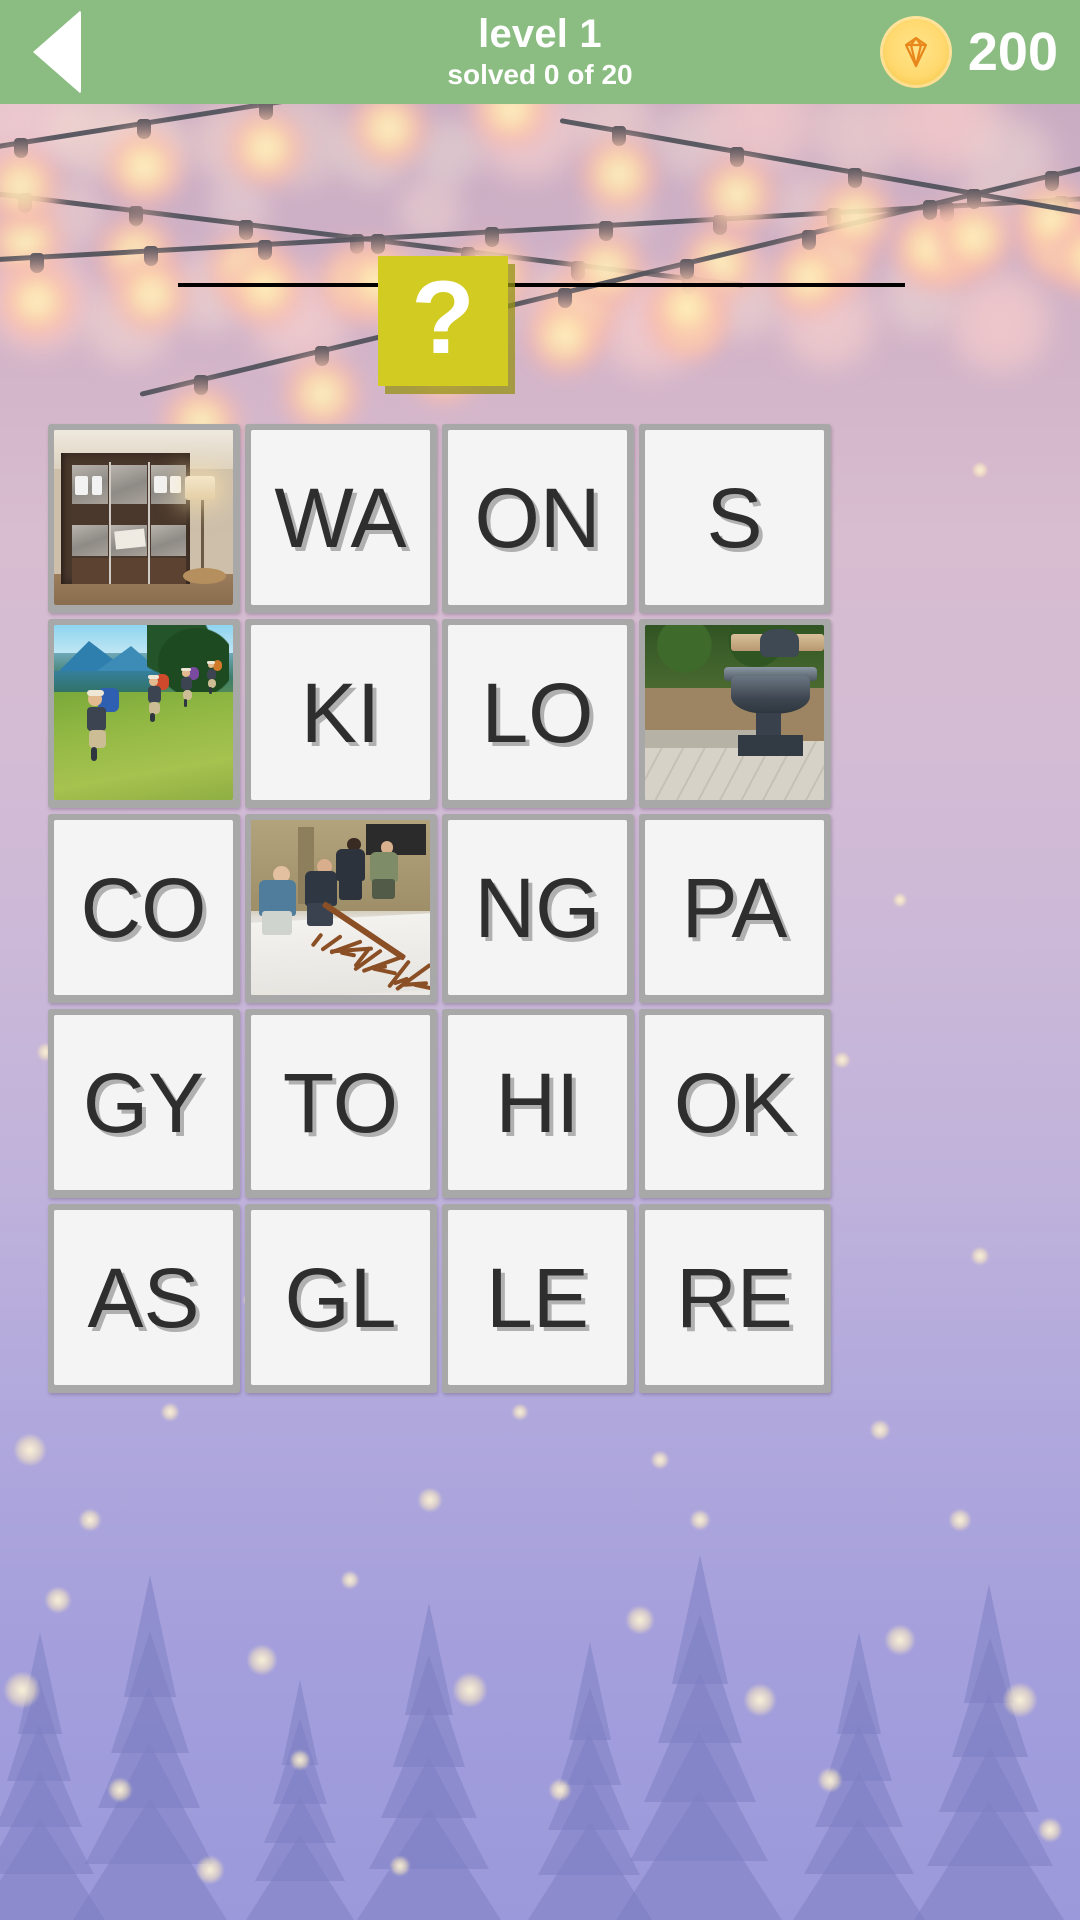 The width and height of the screenshot is (1080, 1920). I want to click on letter-tile-co: CO, so click(144, 908).